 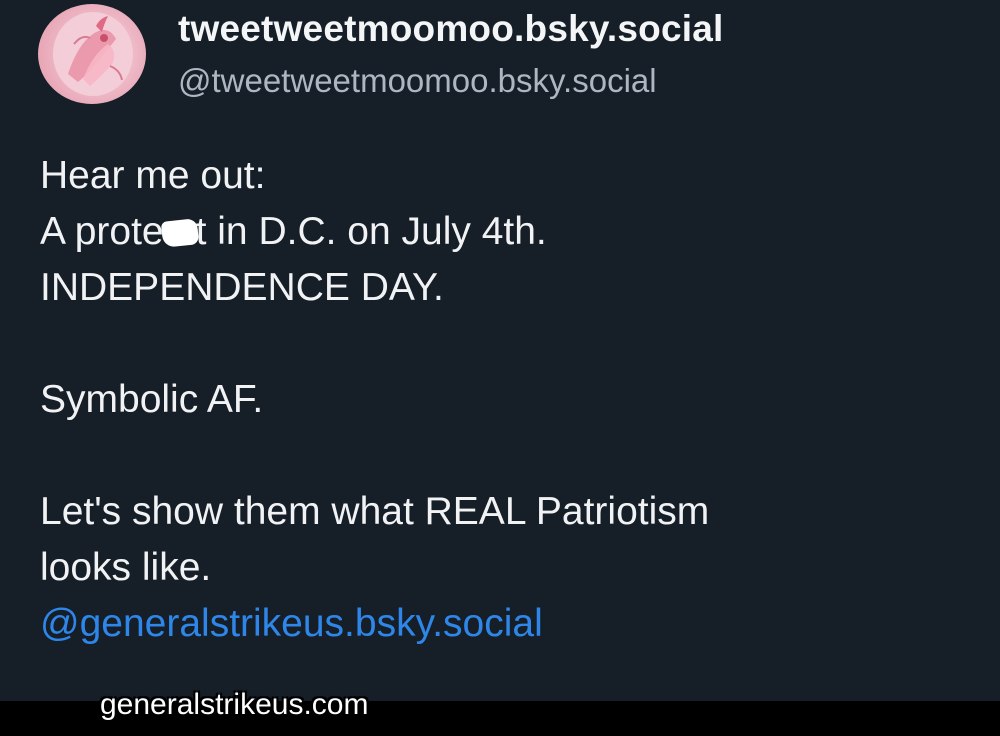 I want to click on post-line: A prote t in D.C. on July 4th., so click(x=510, y=232).